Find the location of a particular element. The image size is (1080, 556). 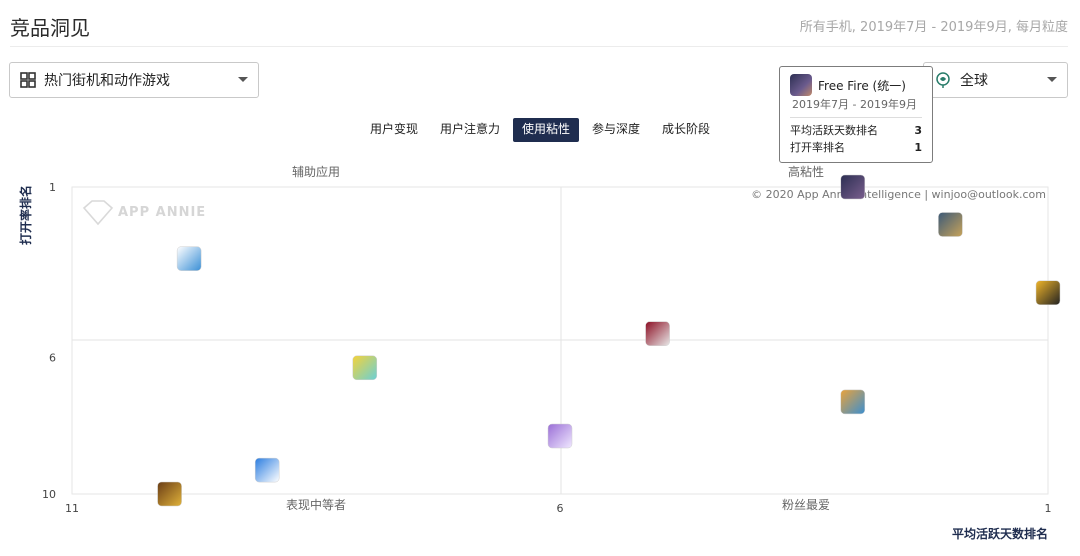

y-axis-title: 打开率排名 is located at coordinates (25, 215).